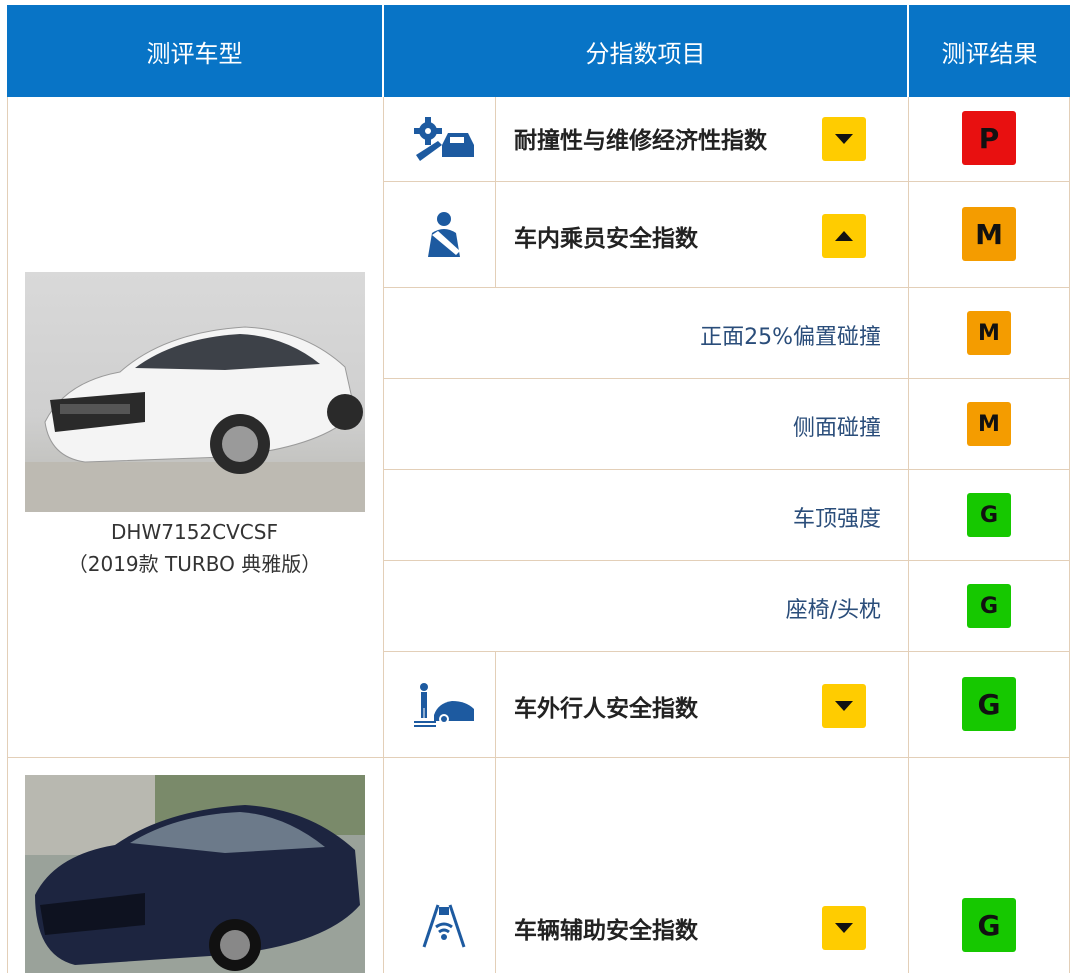 The image size is (1080, 973). I want to click on subitem-label-side: 侧面碰撞, so click(836, 428).